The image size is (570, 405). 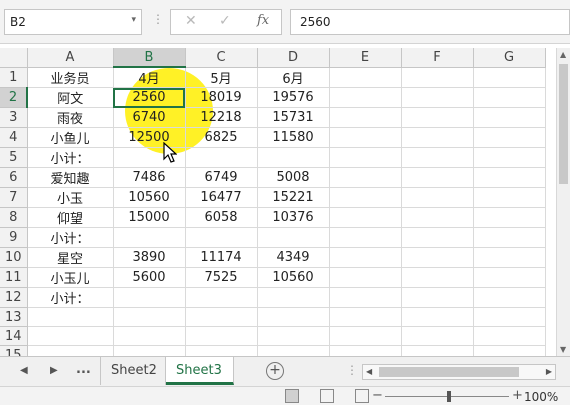 What do you see at coordinates (149, 257) in the screenshot?
I see `cell-b10: 3890` at bounding box center [149, 257].